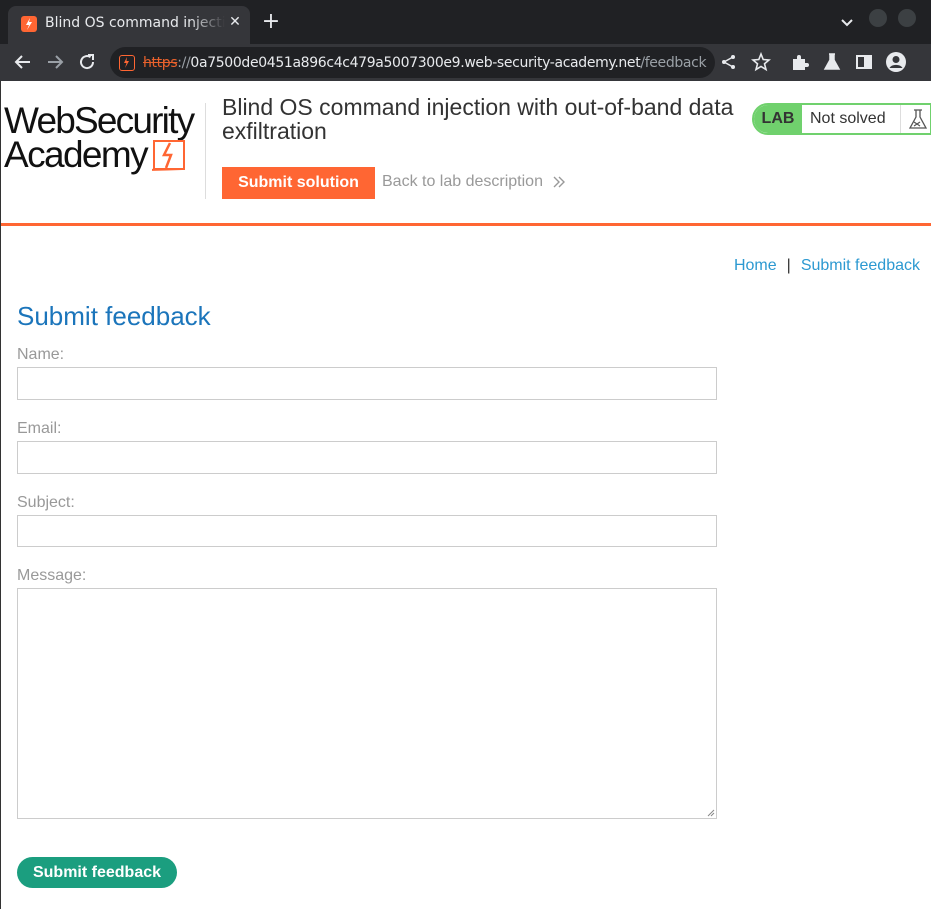 Image resolution: width=931 pixels, height=909 pixels. I want to click on side-panel-icon, so click(864, 62).